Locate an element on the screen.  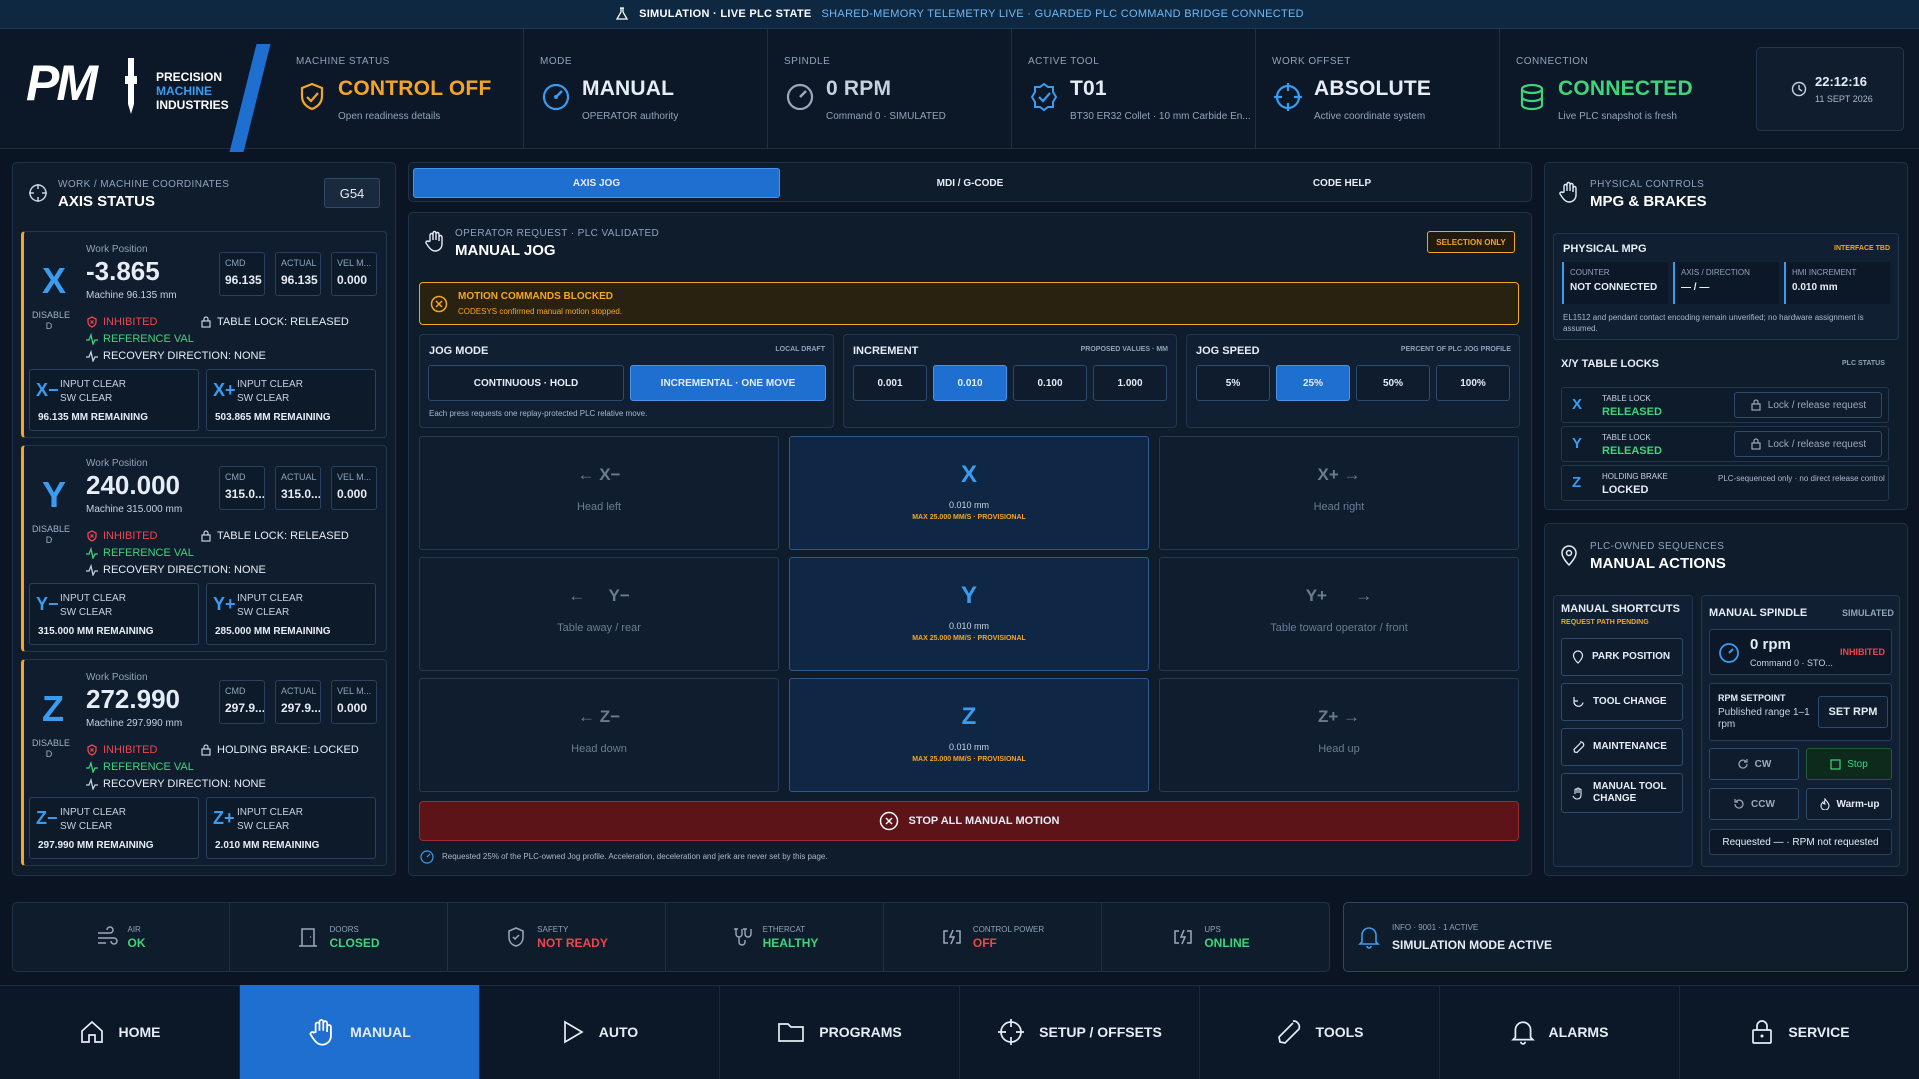
nav-setup-offsets: SETUP / OFFSETS is located at coordinates (1080, 1032).